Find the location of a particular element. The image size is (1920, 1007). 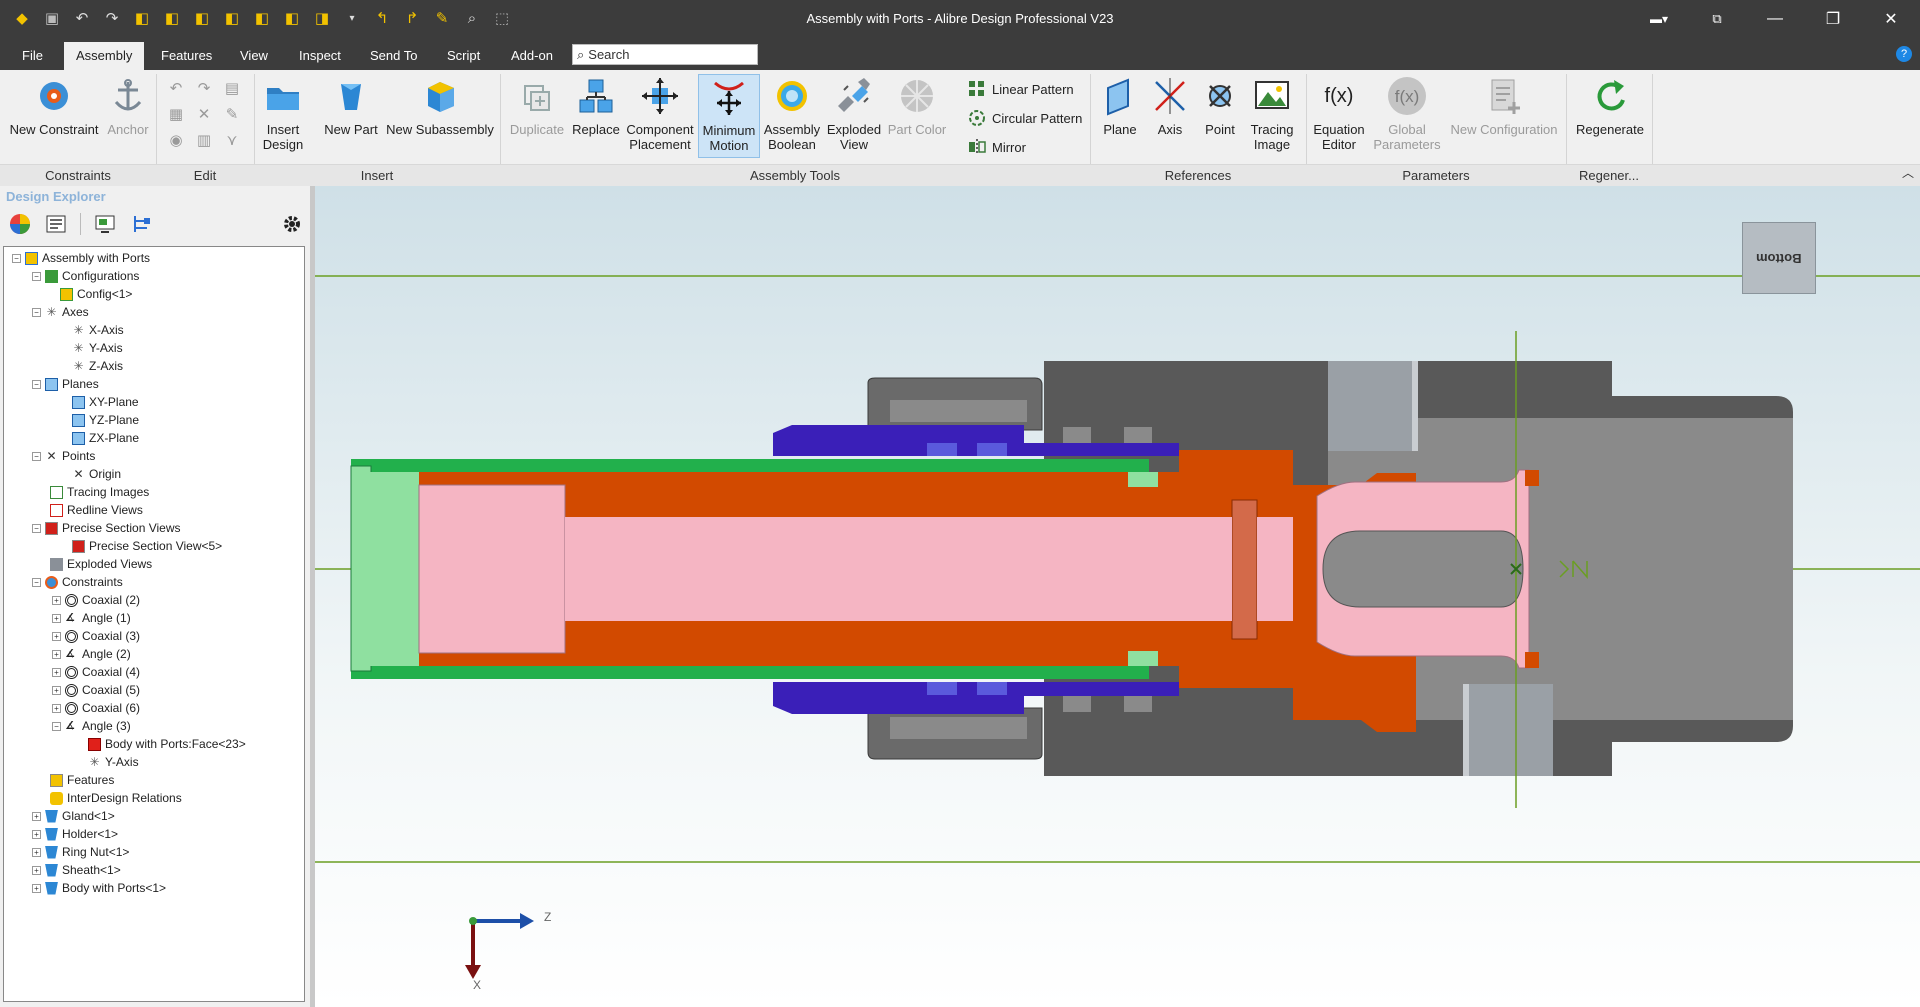

insert-design-button: Insert Design is located at coordinates (283, 114).